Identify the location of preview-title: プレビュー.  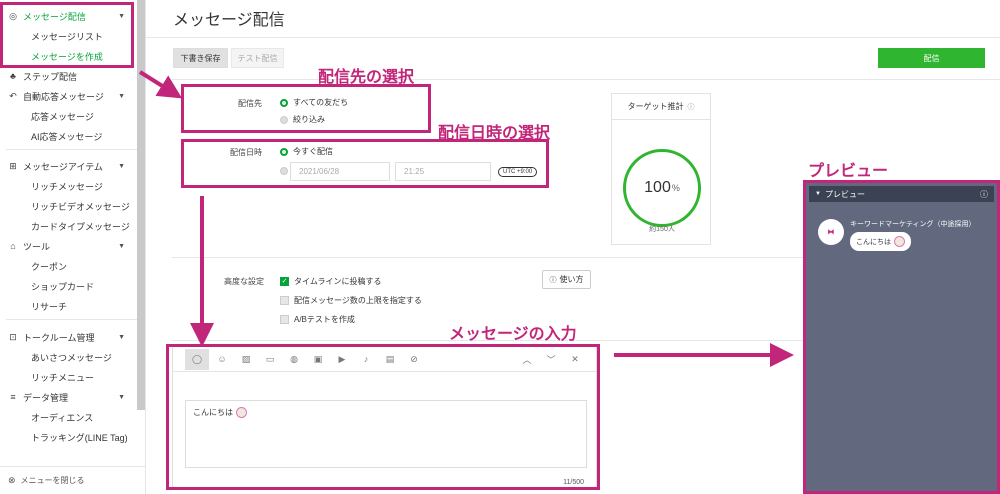
(844, 194).